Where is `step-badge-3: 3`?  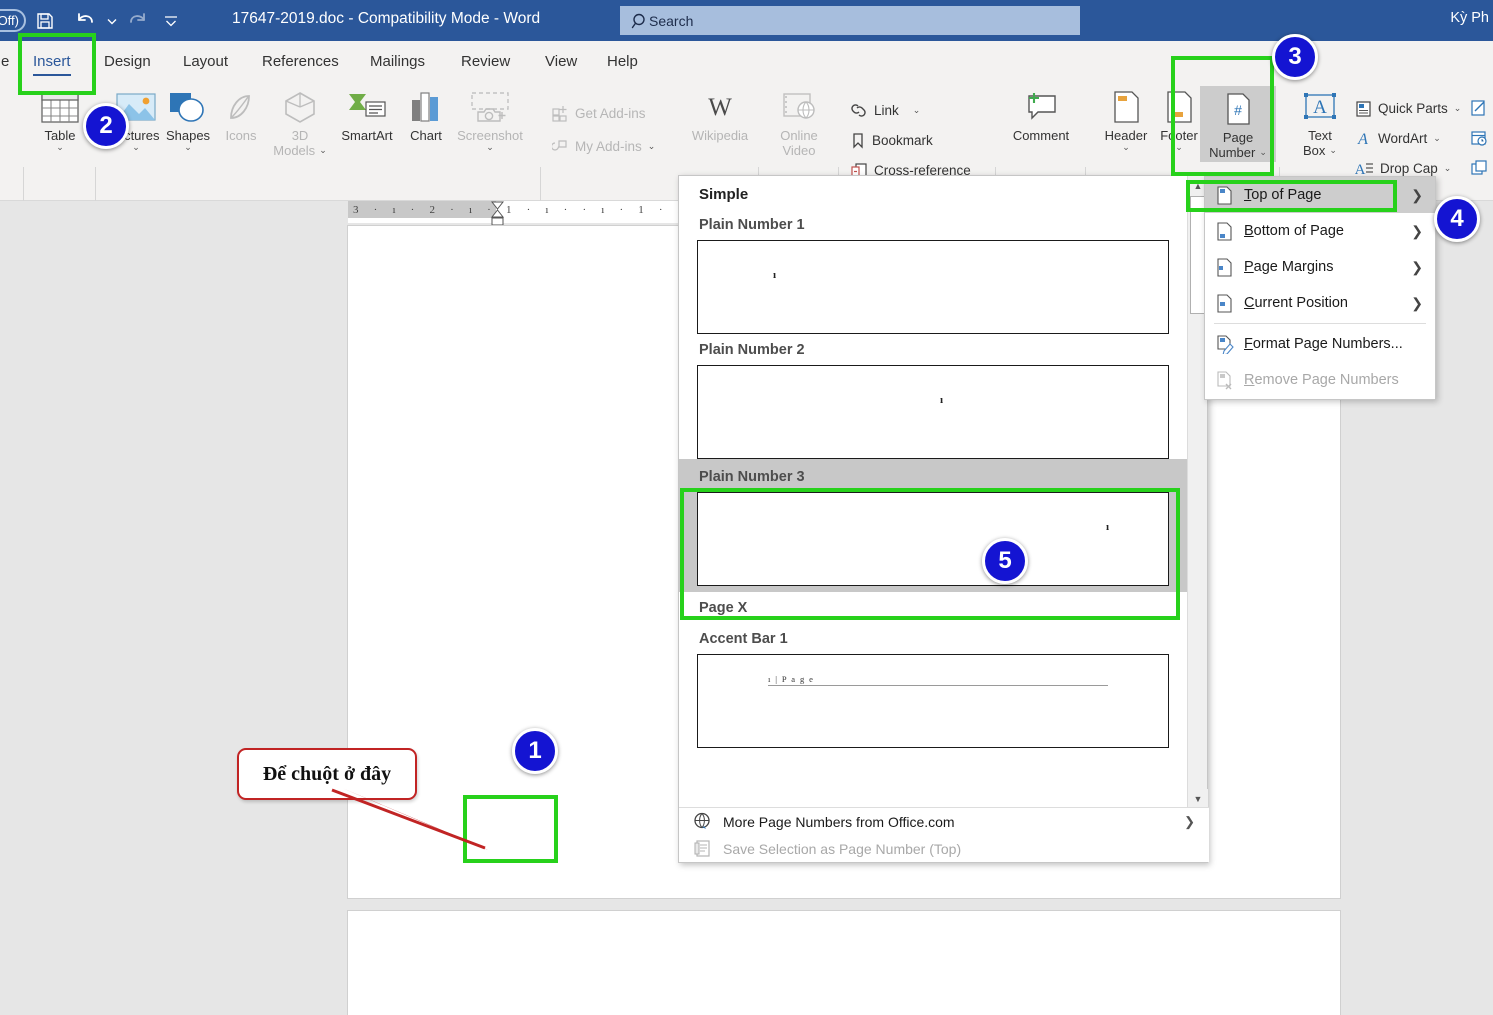
step-badge-3: 3 is located at coordinates (1295, 57).